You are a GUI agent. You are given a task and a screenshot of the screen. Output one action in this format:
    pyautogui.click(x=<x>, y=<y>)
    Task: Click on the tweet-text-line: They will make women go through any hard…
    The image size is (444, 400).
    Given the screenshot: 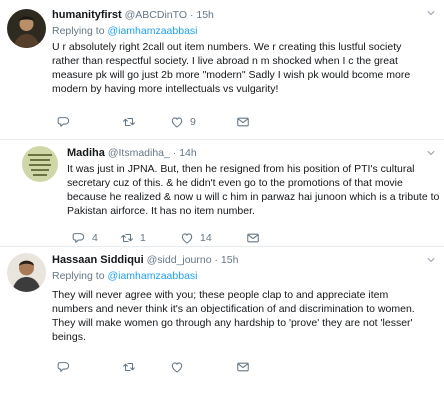 What is the action you would take?
    pyautogui.click(x=232, y=323)
    